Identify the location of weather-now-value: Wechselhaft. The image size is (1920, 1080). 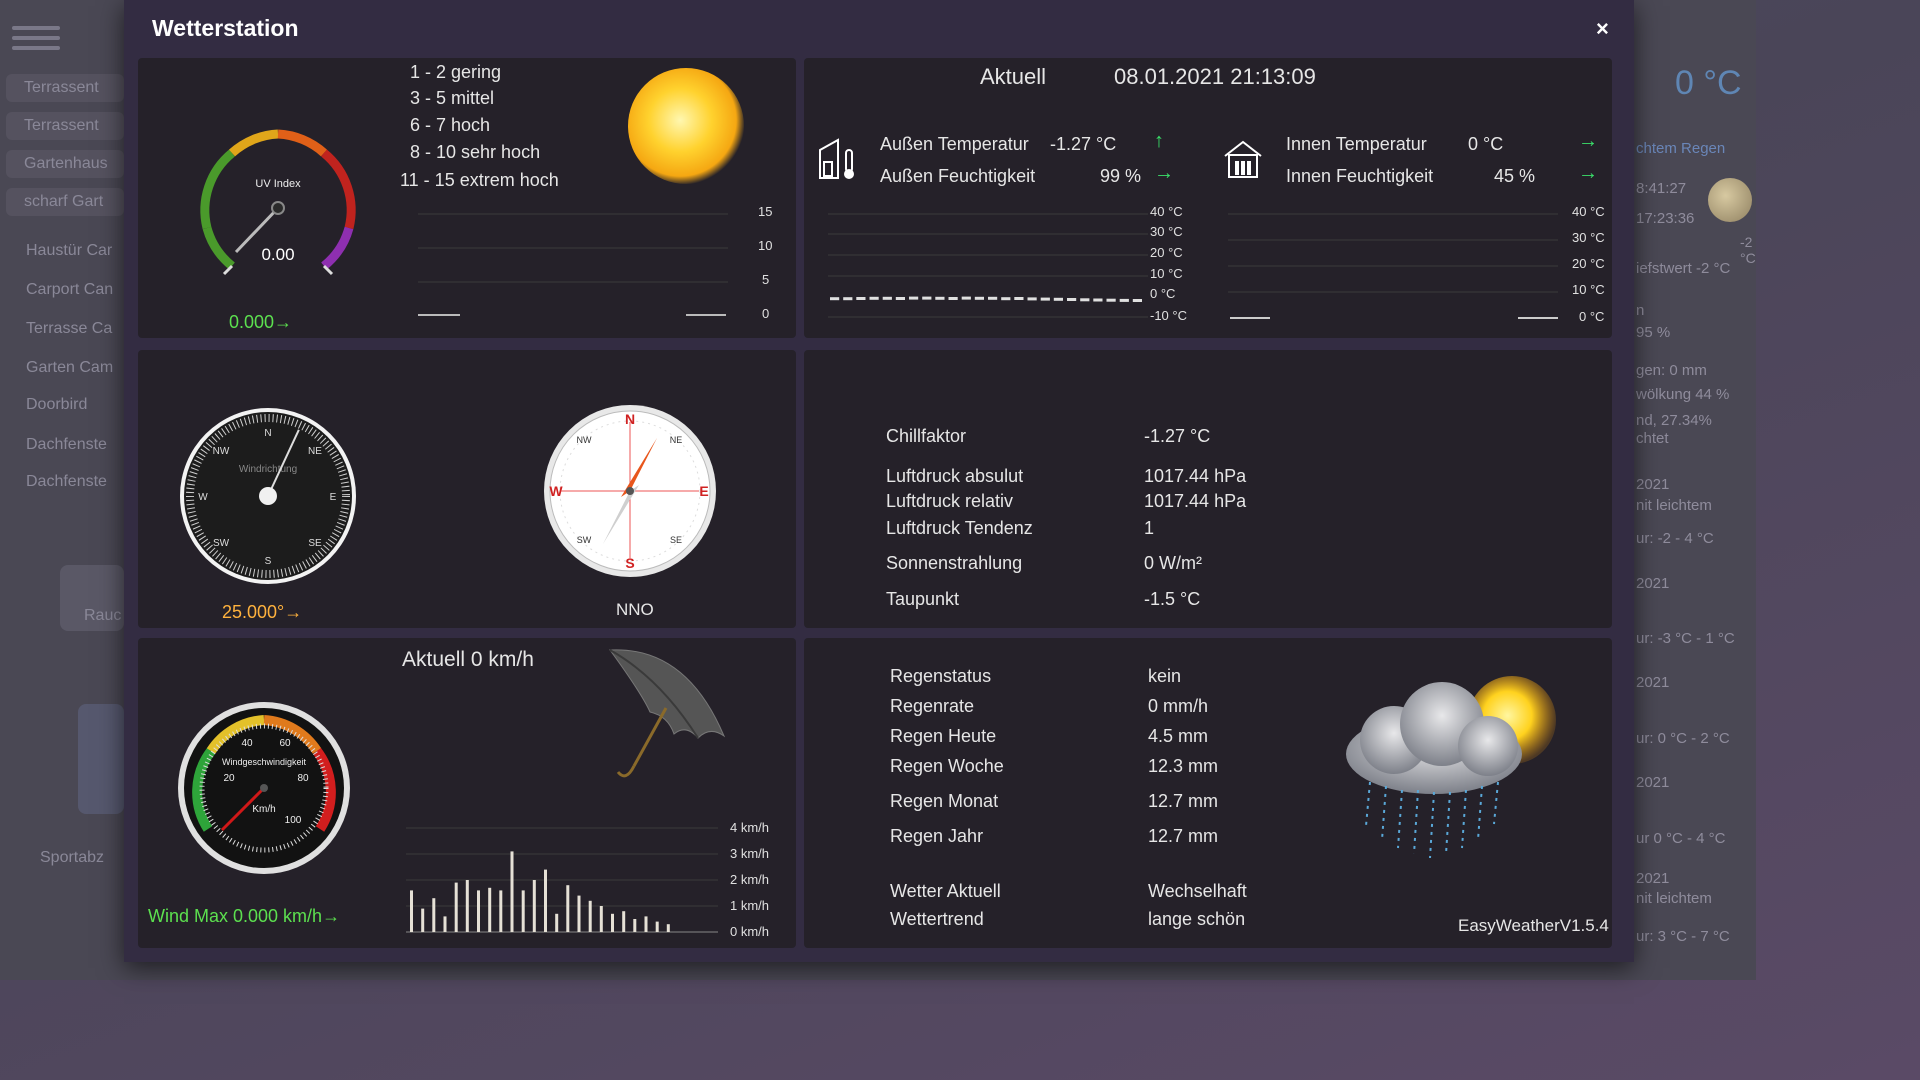
(1197, 891).